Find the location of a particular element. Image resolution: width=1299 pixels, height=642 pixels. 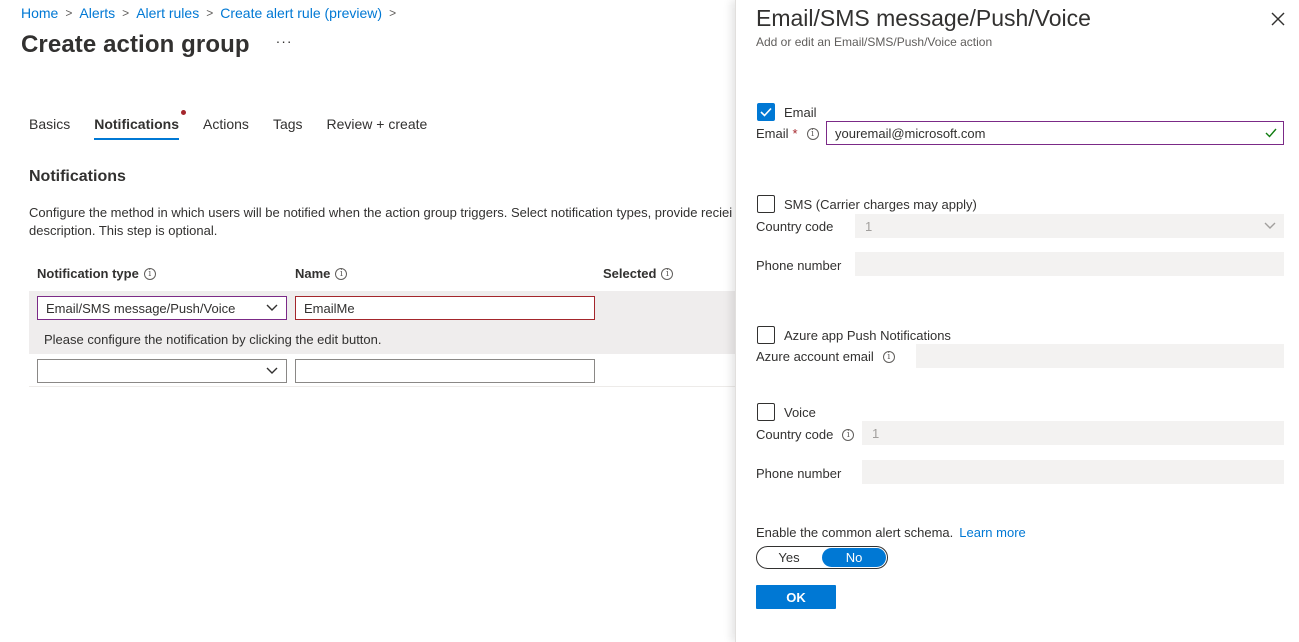

section-title: Notifications is located at coordinates (77, 176).